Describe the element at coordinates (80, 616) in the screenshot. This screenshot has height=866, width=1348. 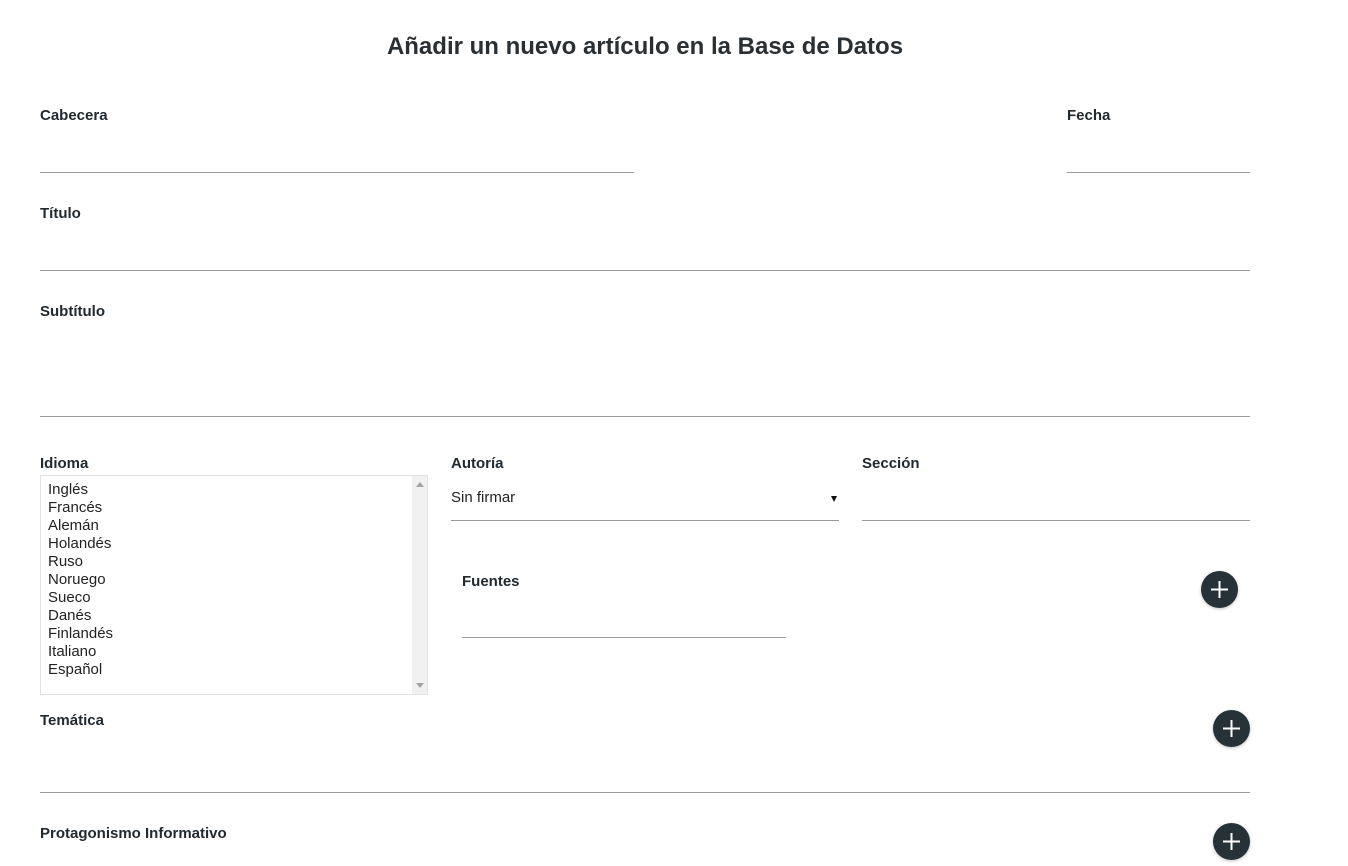
I see `idioma-option: Danés` at that location.